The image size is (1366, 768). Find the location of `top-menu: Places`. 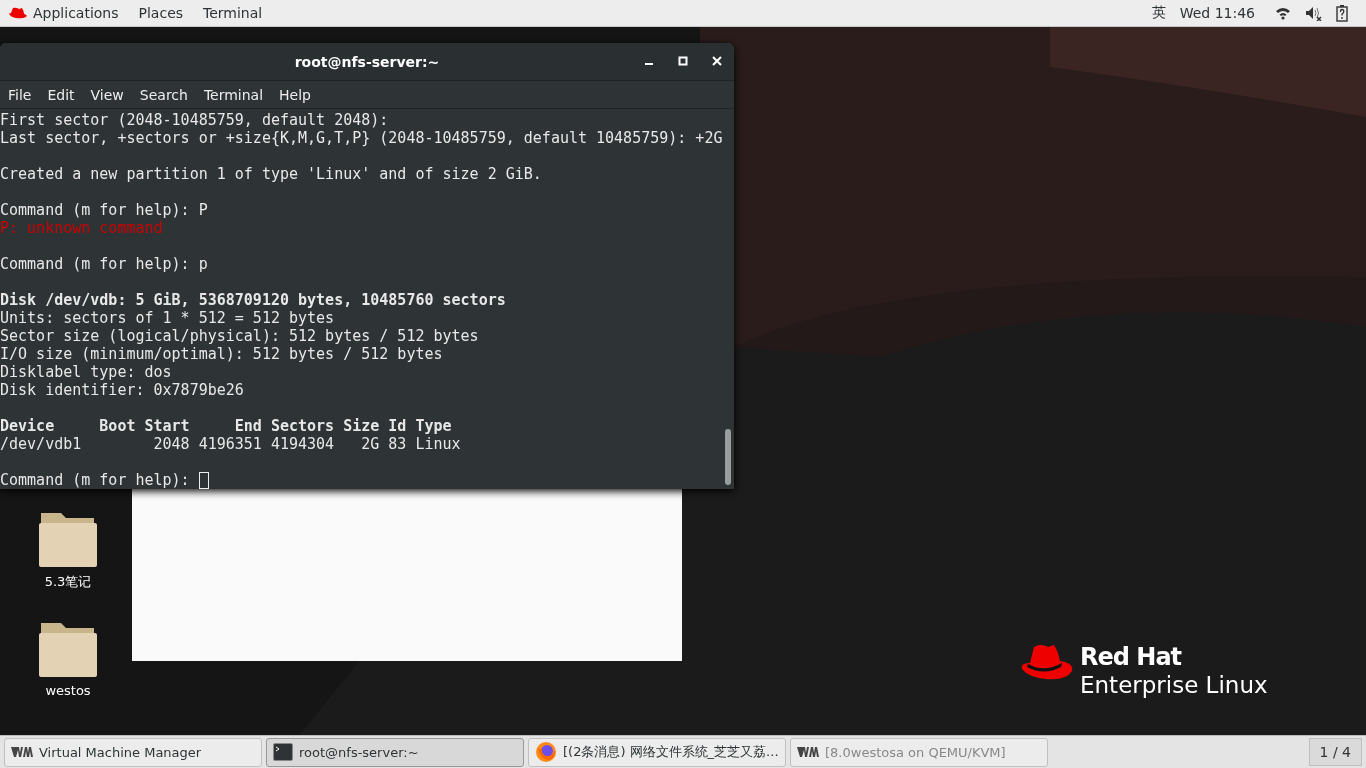

top-menu: Places is located at coordinates (161, 13).